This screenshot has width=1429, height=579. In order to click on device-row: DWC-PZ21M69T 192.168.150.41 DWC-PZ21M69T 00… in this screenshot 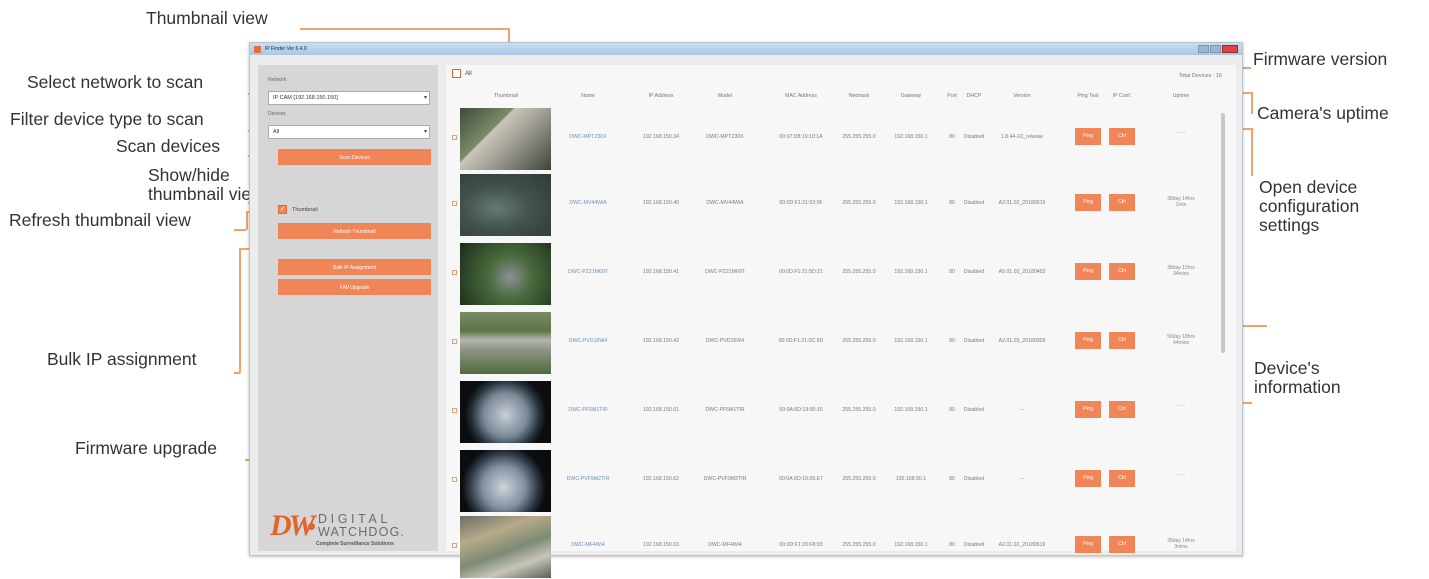, I will do `click(836, 274)`.